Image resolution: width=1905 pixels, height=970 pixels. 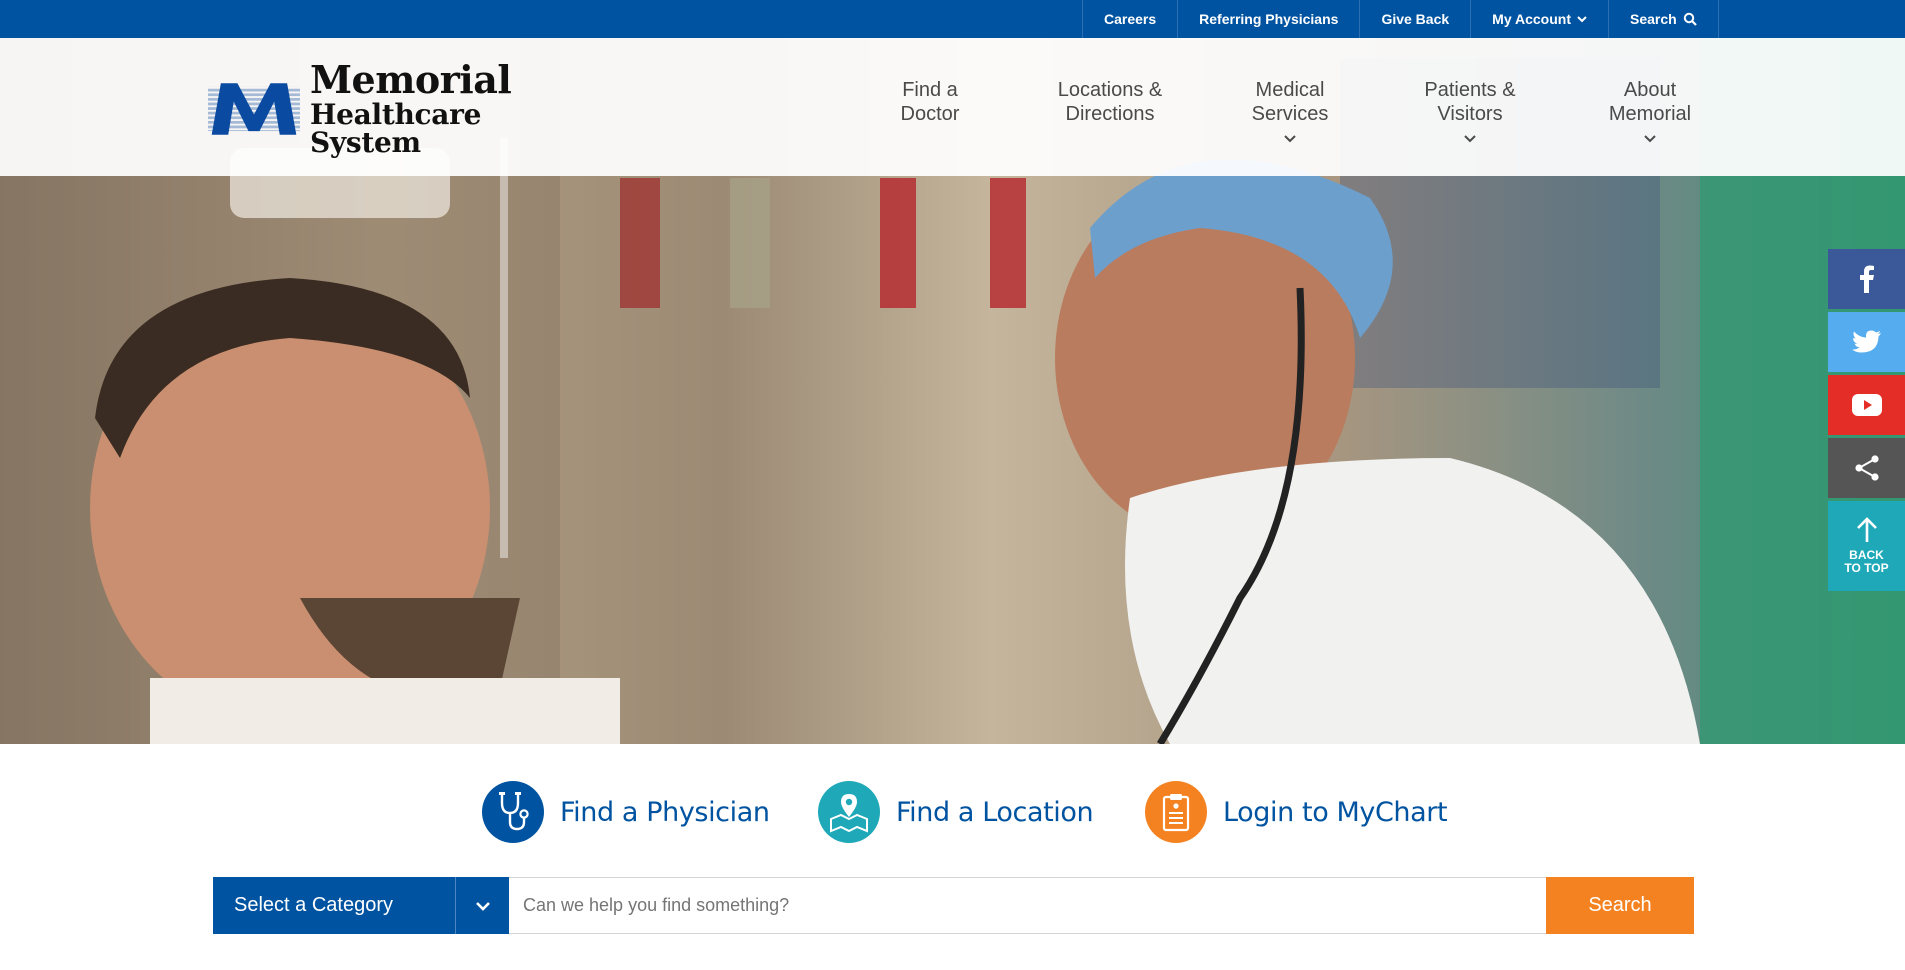 I want to click on utility-link-label: Careers, so click(x=1130, y=19).